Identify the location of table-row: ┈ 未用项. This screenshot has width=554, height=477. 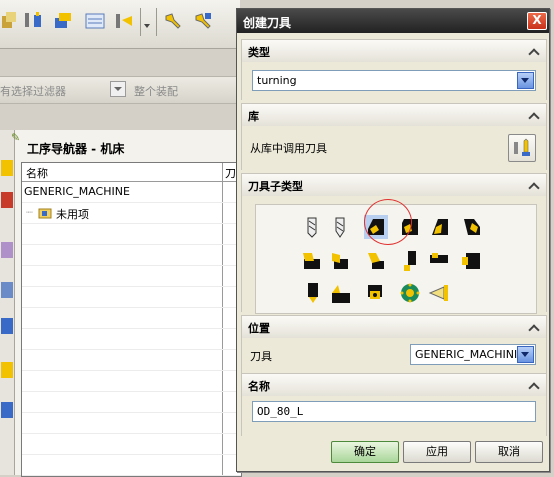
(131, 213).